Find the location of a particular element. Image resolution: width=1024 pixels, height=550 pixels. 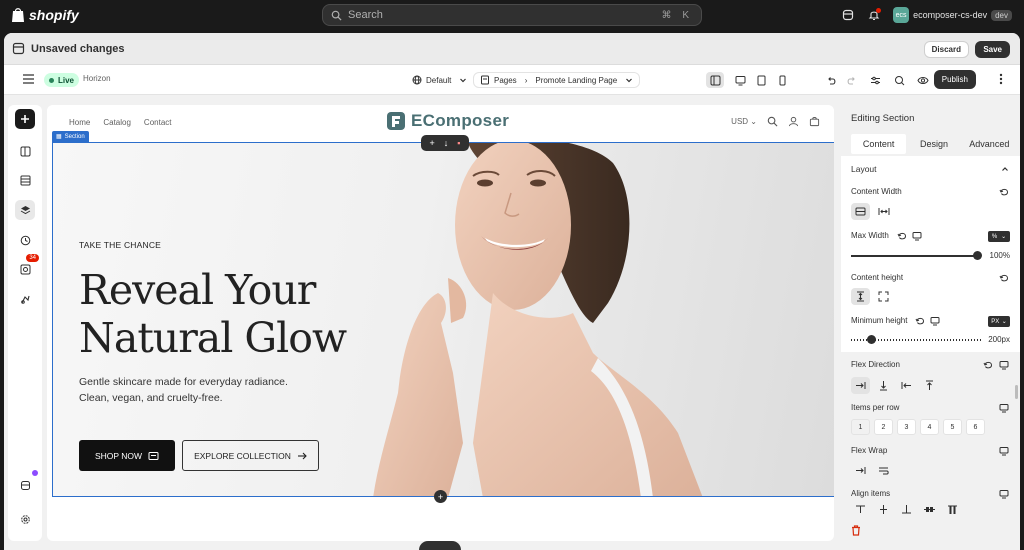

save-button: Save is located at coordinates (992, 49).